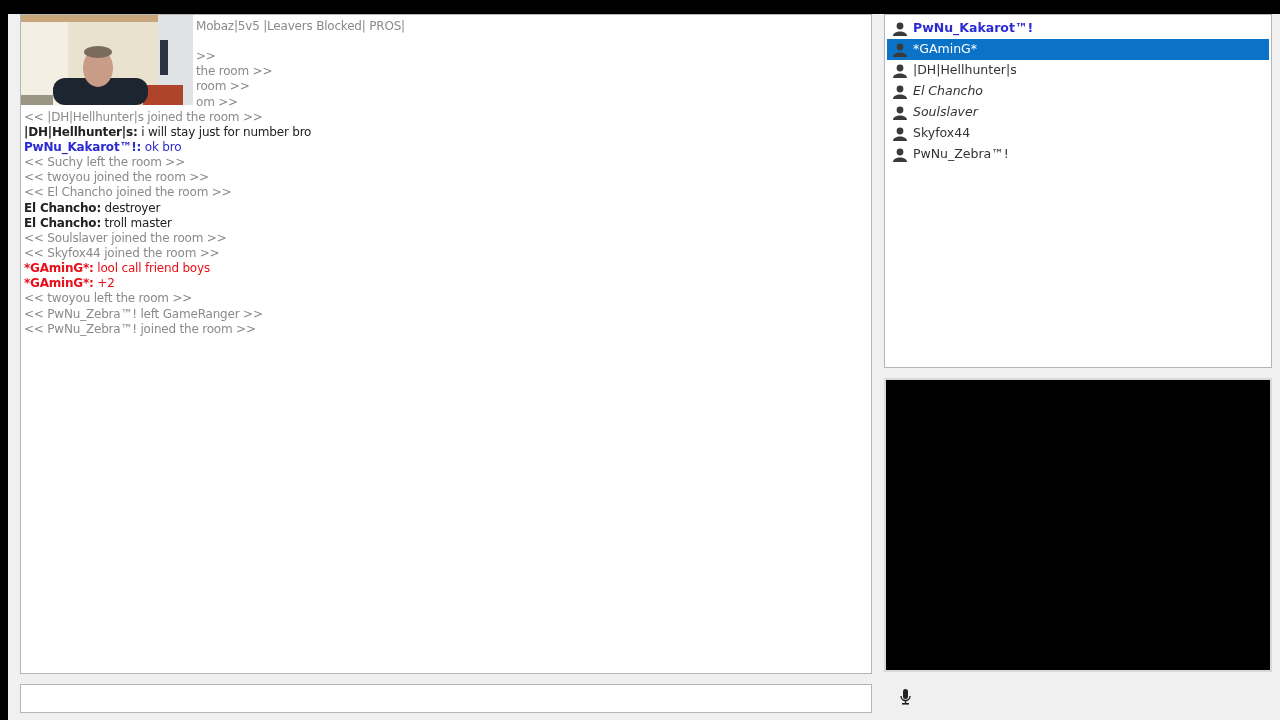  What do you see at coordinates (1078, 28) in the screenshot?
I see `user-list-item: PwNu_Kakarot™!` at bounding box center [1078, 28].